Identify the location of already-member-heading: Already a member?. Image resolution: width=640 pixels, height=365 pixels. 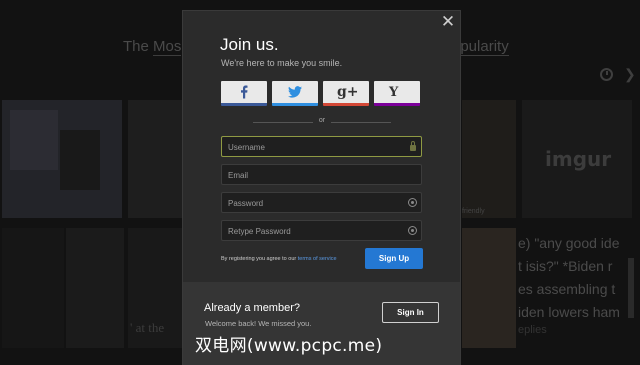
(252, 308).